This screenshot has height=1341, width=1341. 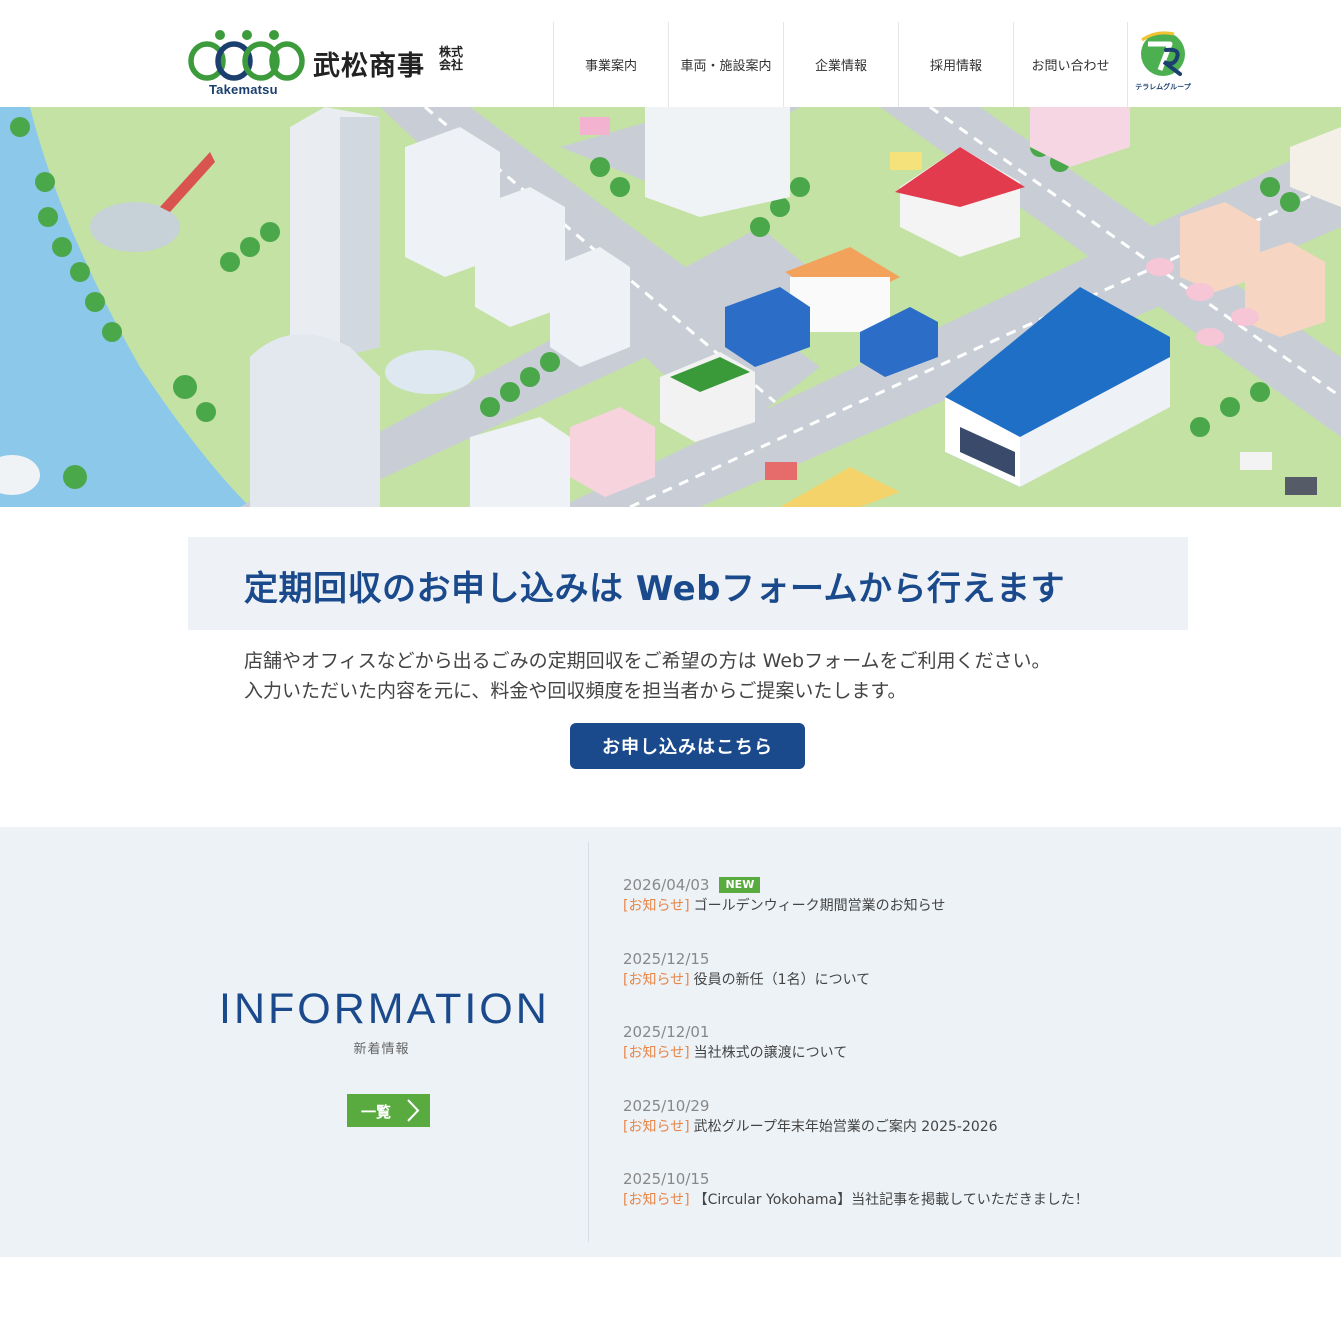 I want to click on news-list-button: 一覧, so click(x=388, y=1110).